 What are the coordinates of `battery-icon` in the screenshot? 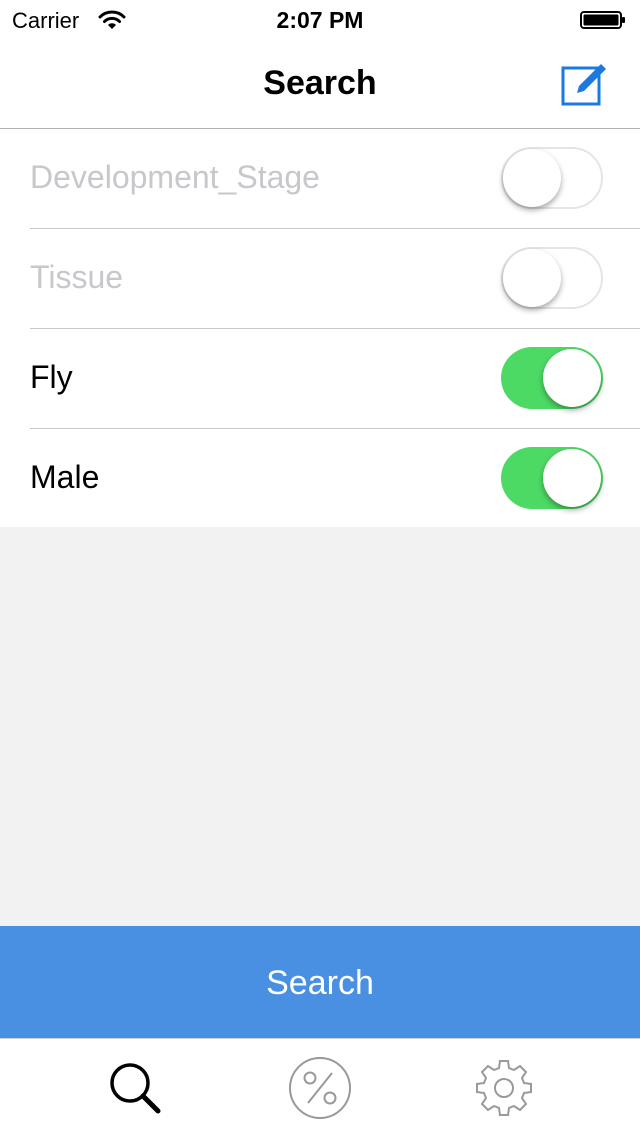 It's located at (602, 20).